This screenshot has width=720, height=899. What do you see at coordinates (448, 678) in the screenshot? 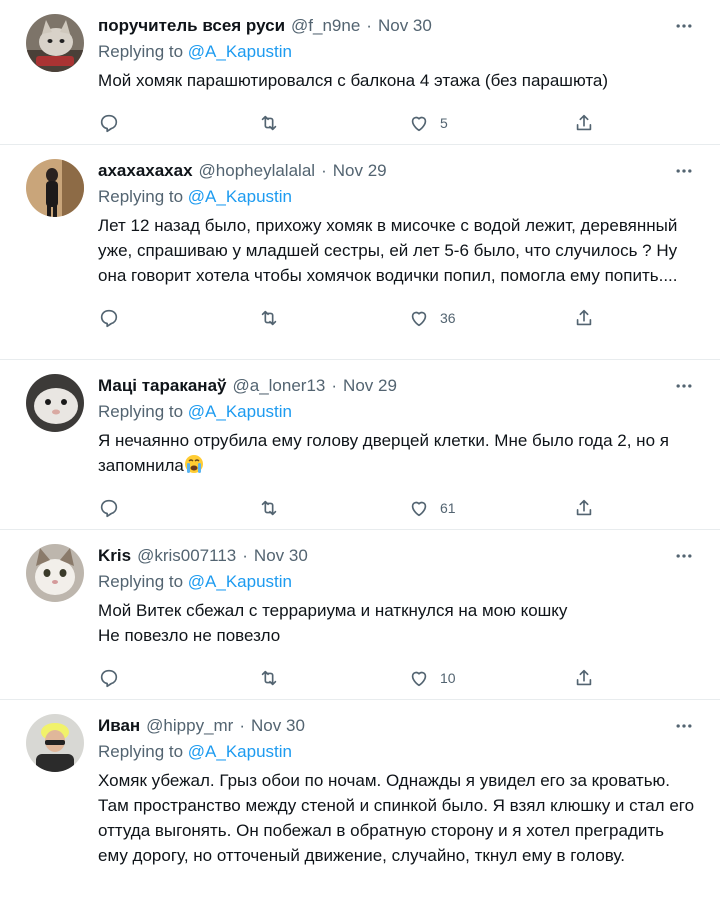
I see `like-count: 10` at bounding box center [448, 678].